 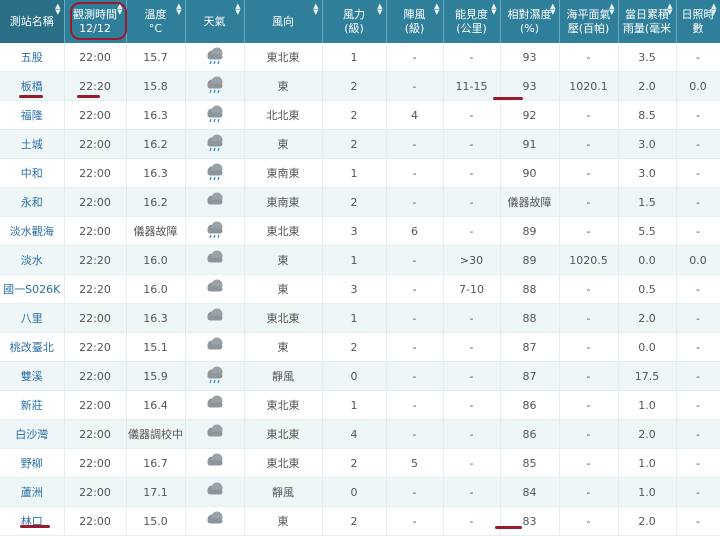 What do you see at coordinates (156, 376) in the screenshot?
I see `temperature-cell: 15.9` at bounding box center [156, 376].